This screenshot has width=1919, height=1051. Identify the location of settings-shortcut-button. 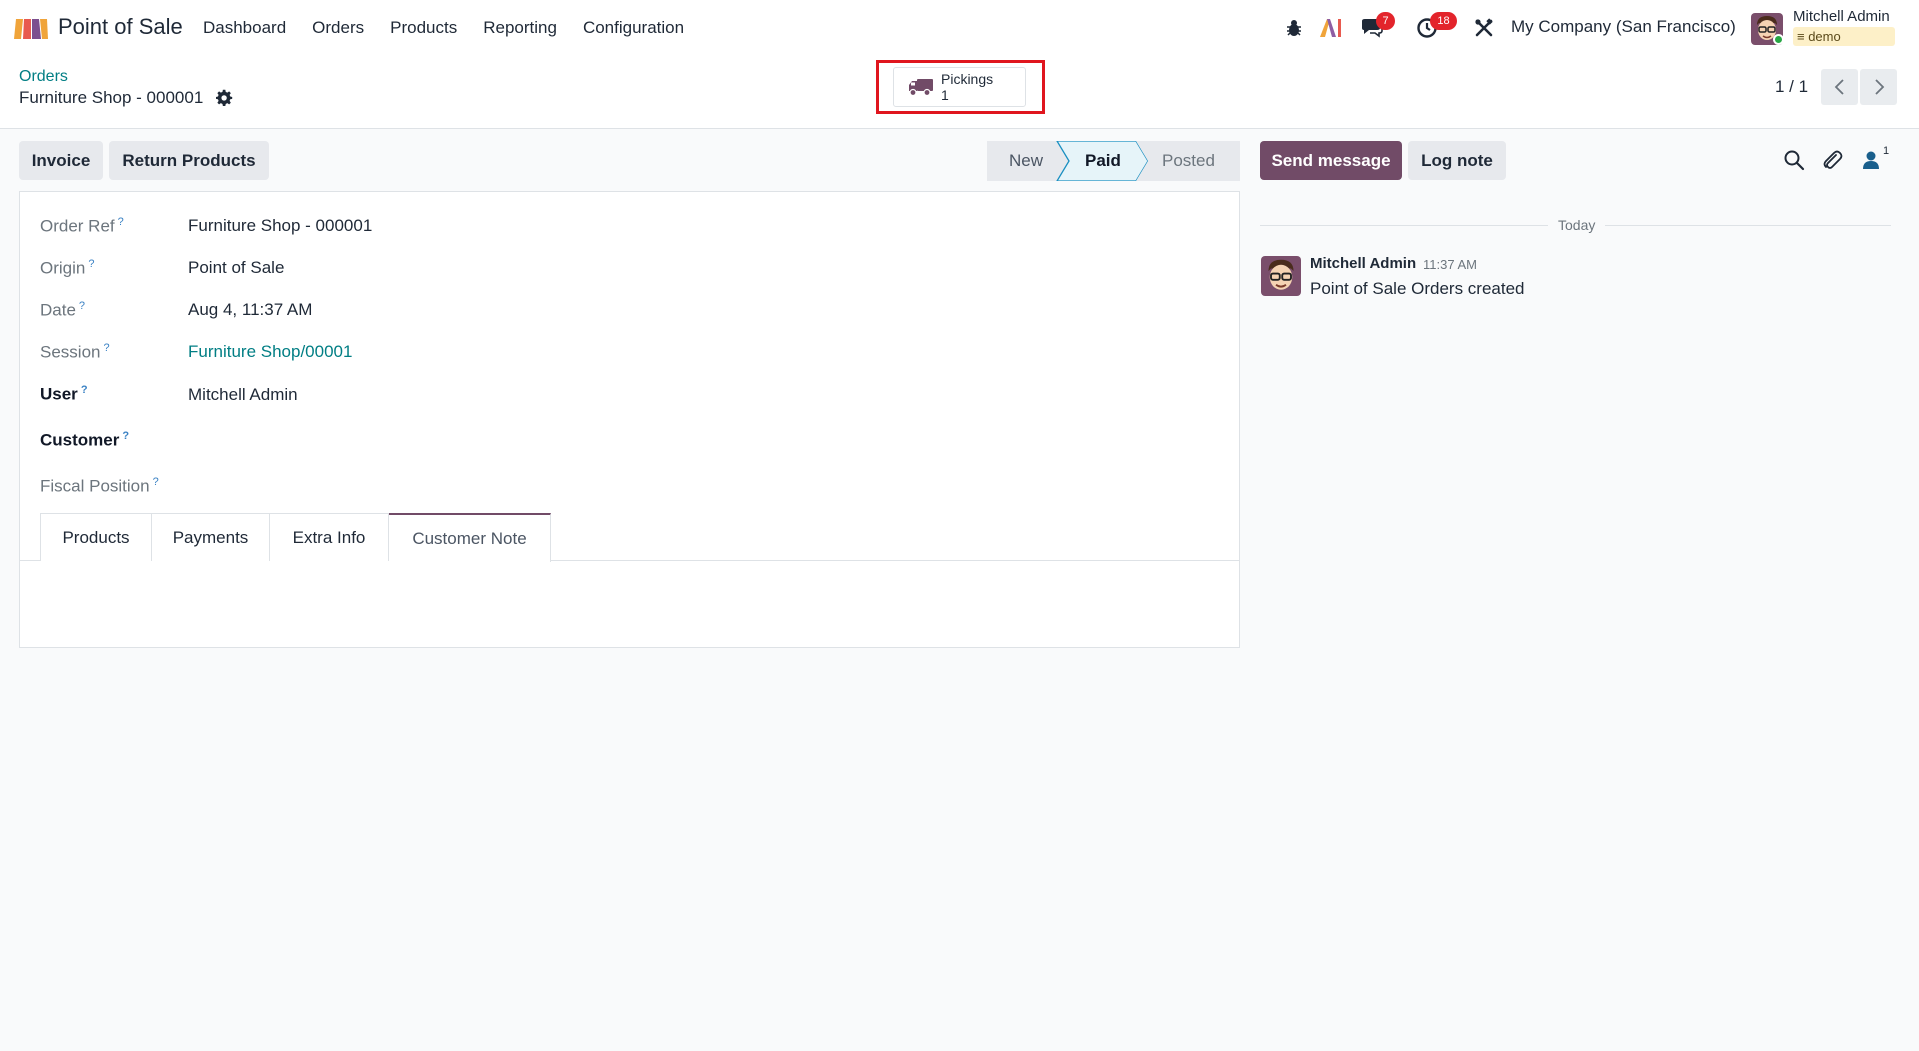
(1484, 28).